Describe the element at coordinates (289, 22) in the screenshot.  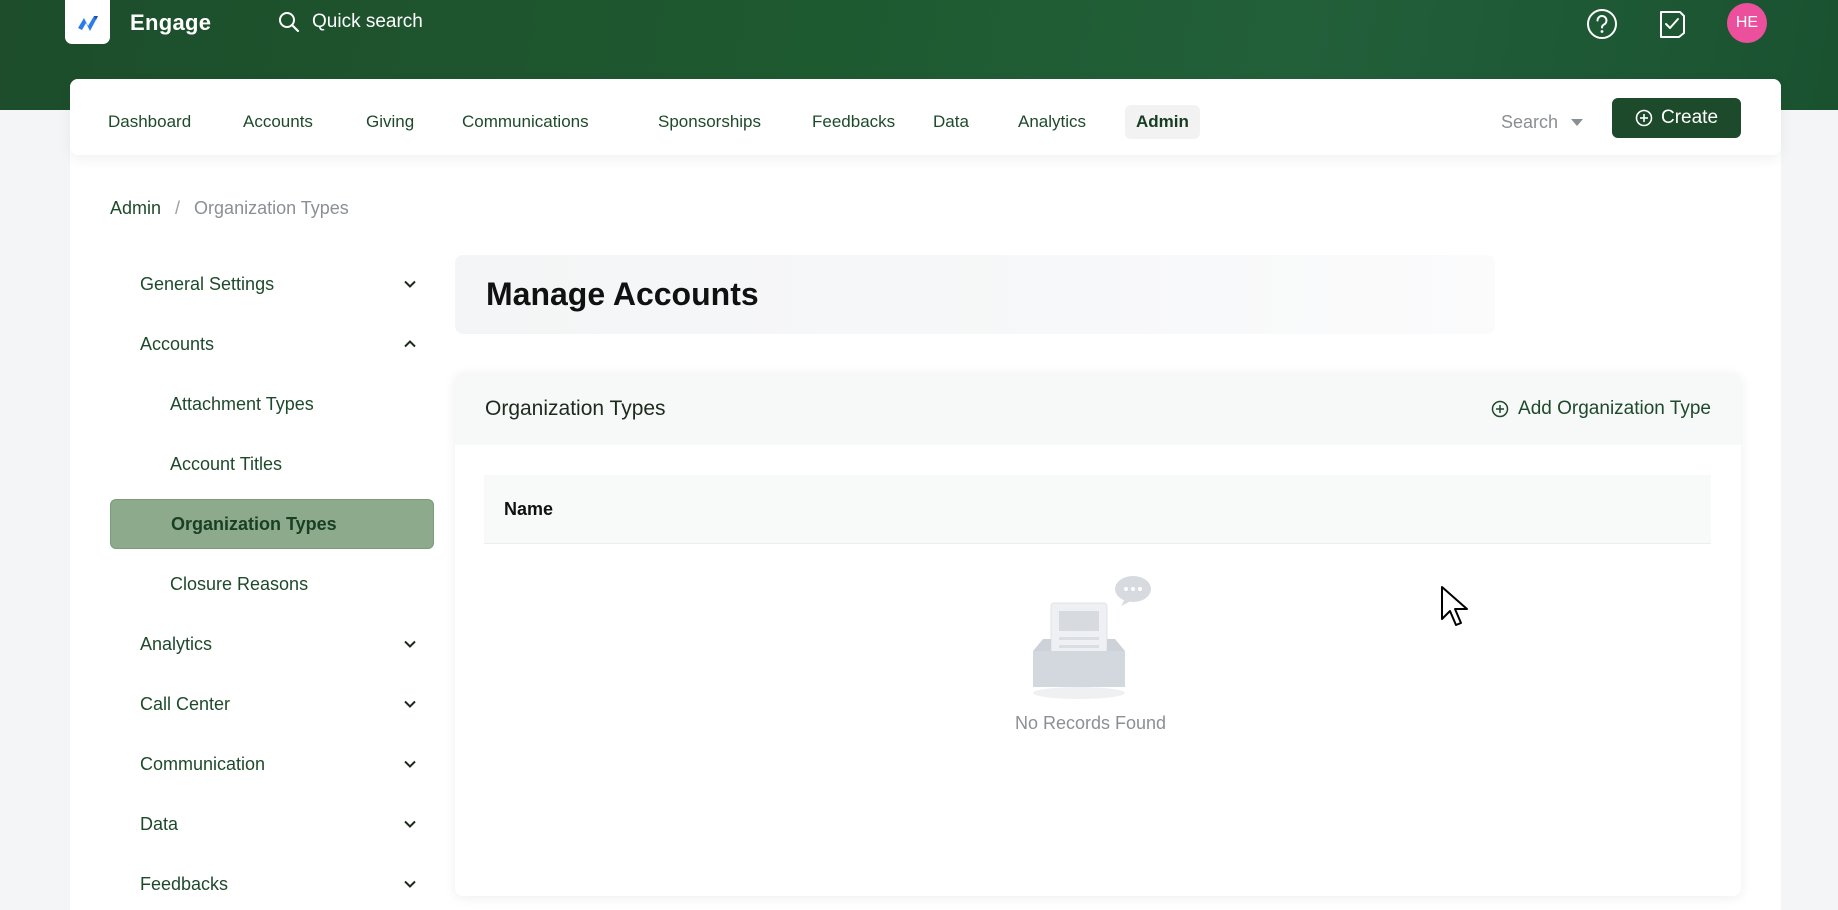
I see `search-icon` at that location.